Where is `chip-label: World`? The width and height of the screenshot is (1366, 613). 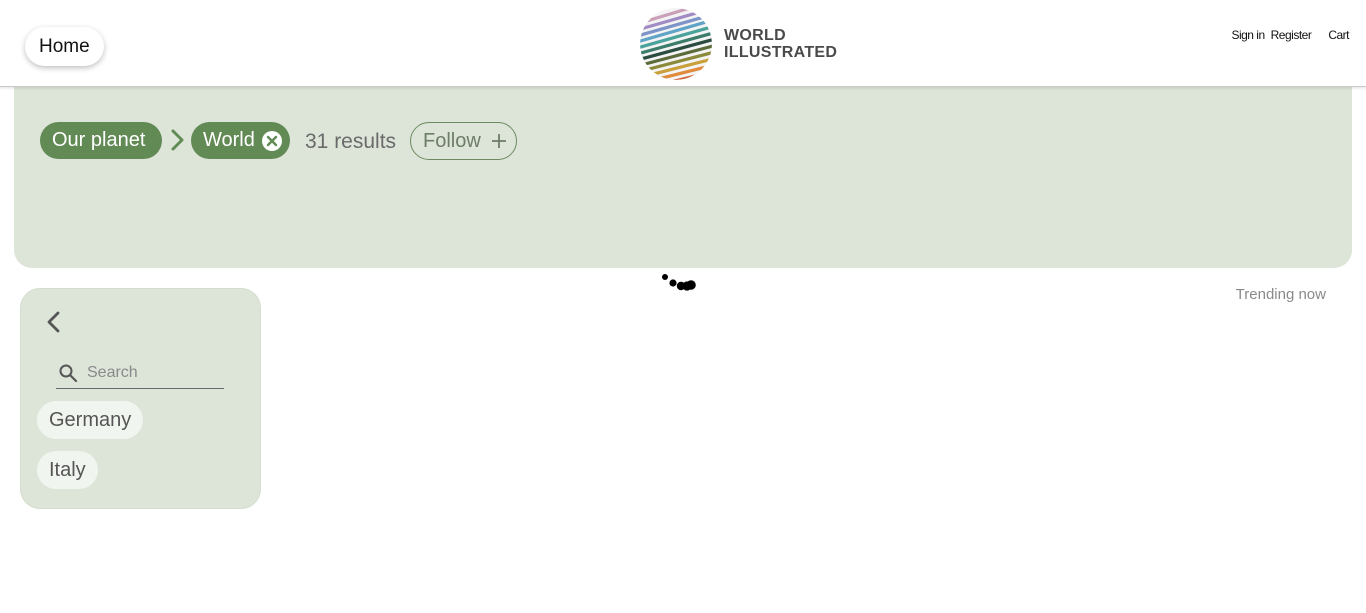 chip-label: World is located at coordinates (229, 140).